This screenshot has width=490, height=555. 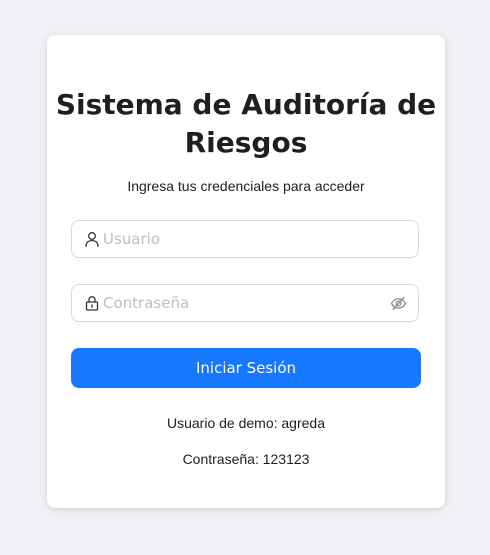 I want to click on eye-invisible-icon, so click(x=398, y=303).